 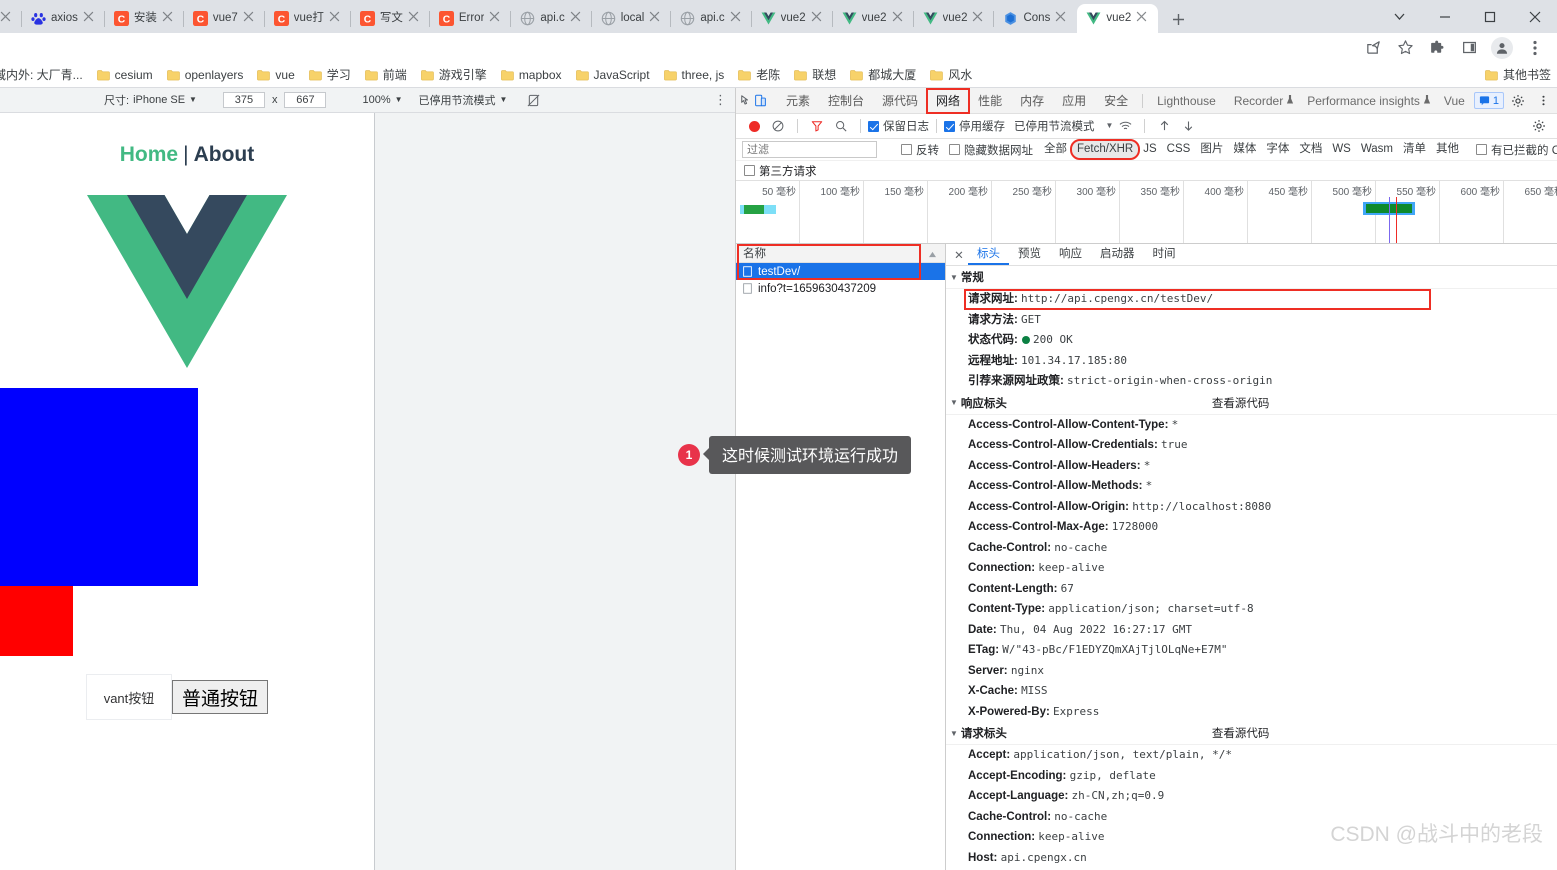 I want to click on devtools-tab: Lighthouse, so click(x=1186, y=101).